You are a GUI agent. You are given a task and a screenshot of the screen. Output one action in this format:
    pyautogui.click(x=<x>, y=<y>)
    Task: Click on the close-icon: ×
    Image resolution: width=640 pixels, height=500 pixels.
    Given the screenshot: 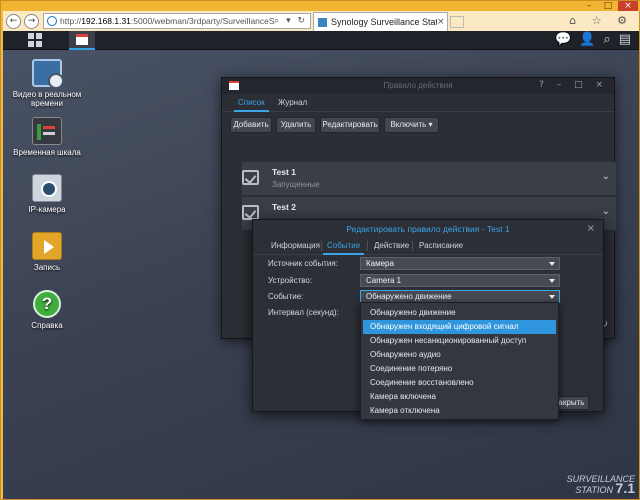 What is the action you would take?
    pyautogui.click(x=591, y=229)
    